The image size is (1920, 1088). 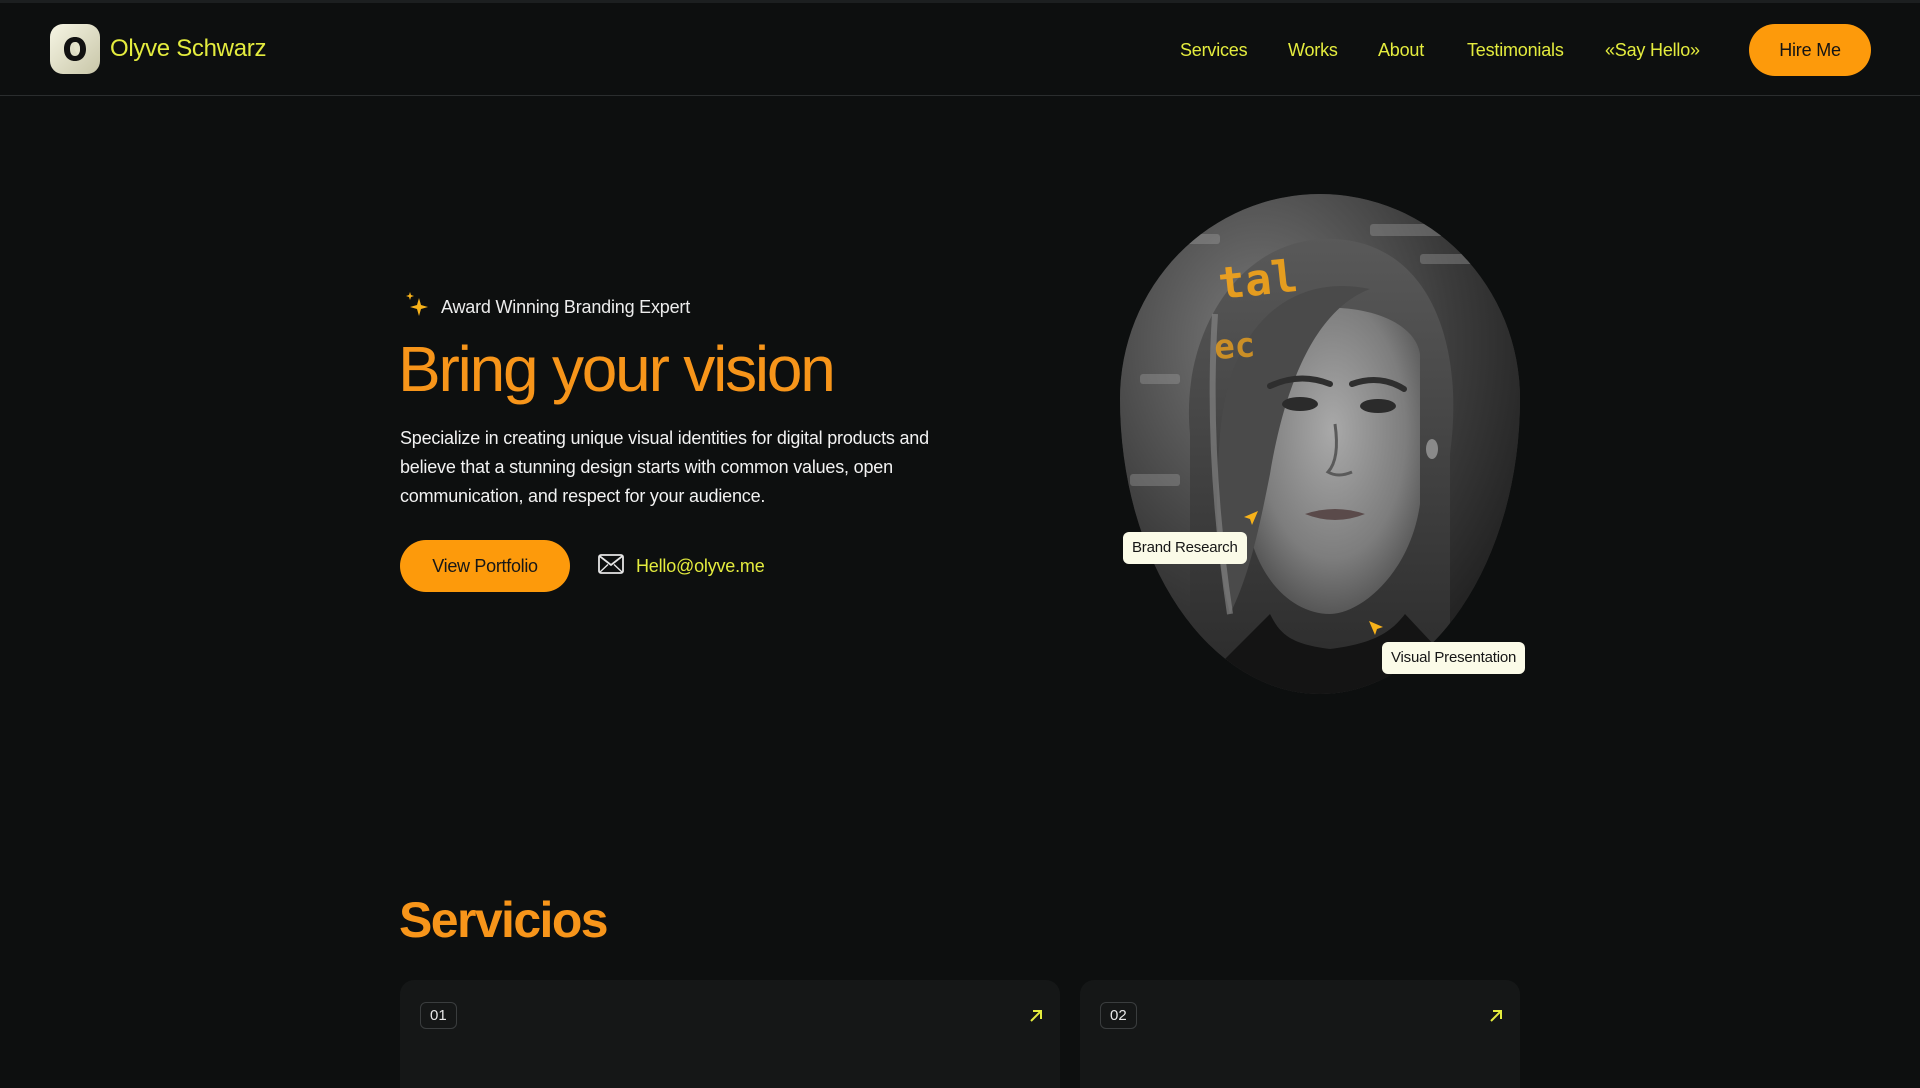 I want to click on tag-visual-presentation: Visual Presentation, so click(x=1454, y=658).